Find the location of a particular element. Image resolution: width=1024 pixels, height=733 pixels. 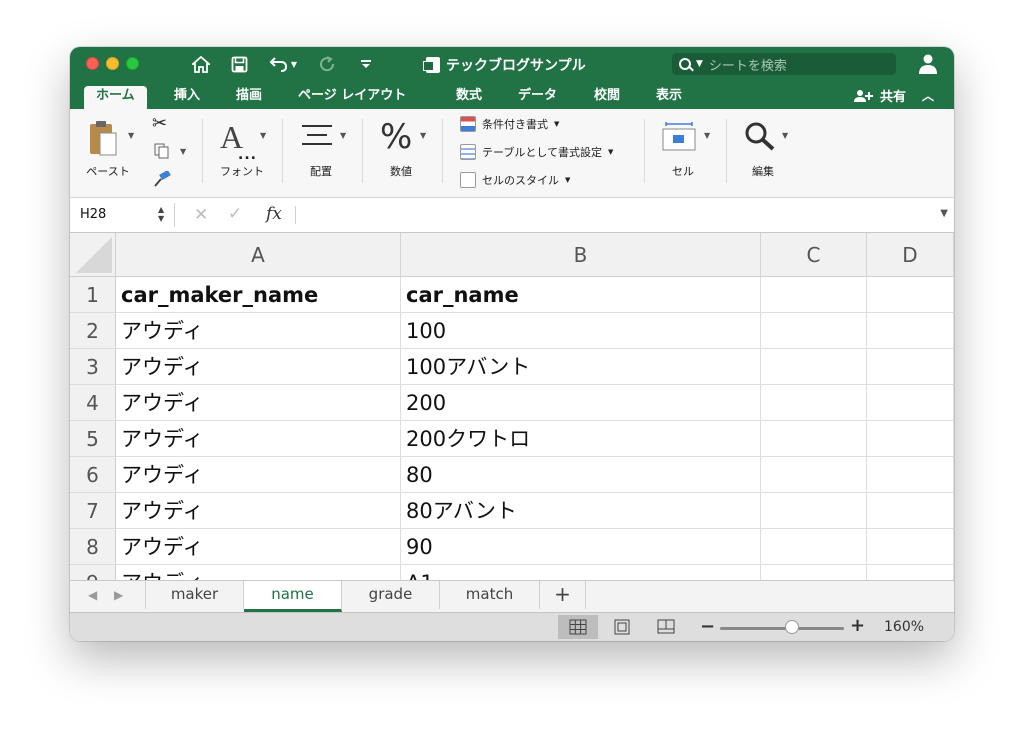

page-break-view-button is located at coordinates (666, 627).